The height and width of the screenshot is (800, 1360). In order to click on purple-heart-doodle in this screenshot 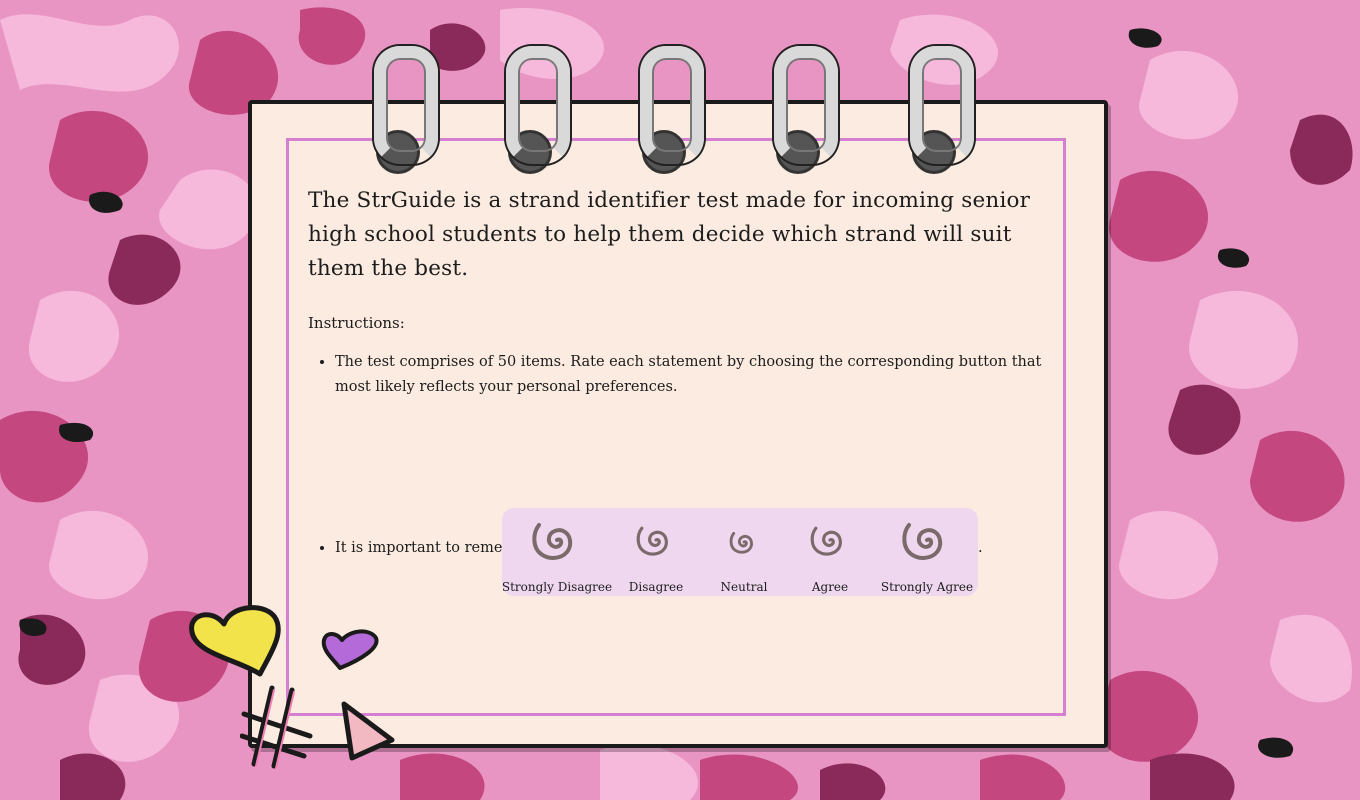, I will do `click(350, 649)`.